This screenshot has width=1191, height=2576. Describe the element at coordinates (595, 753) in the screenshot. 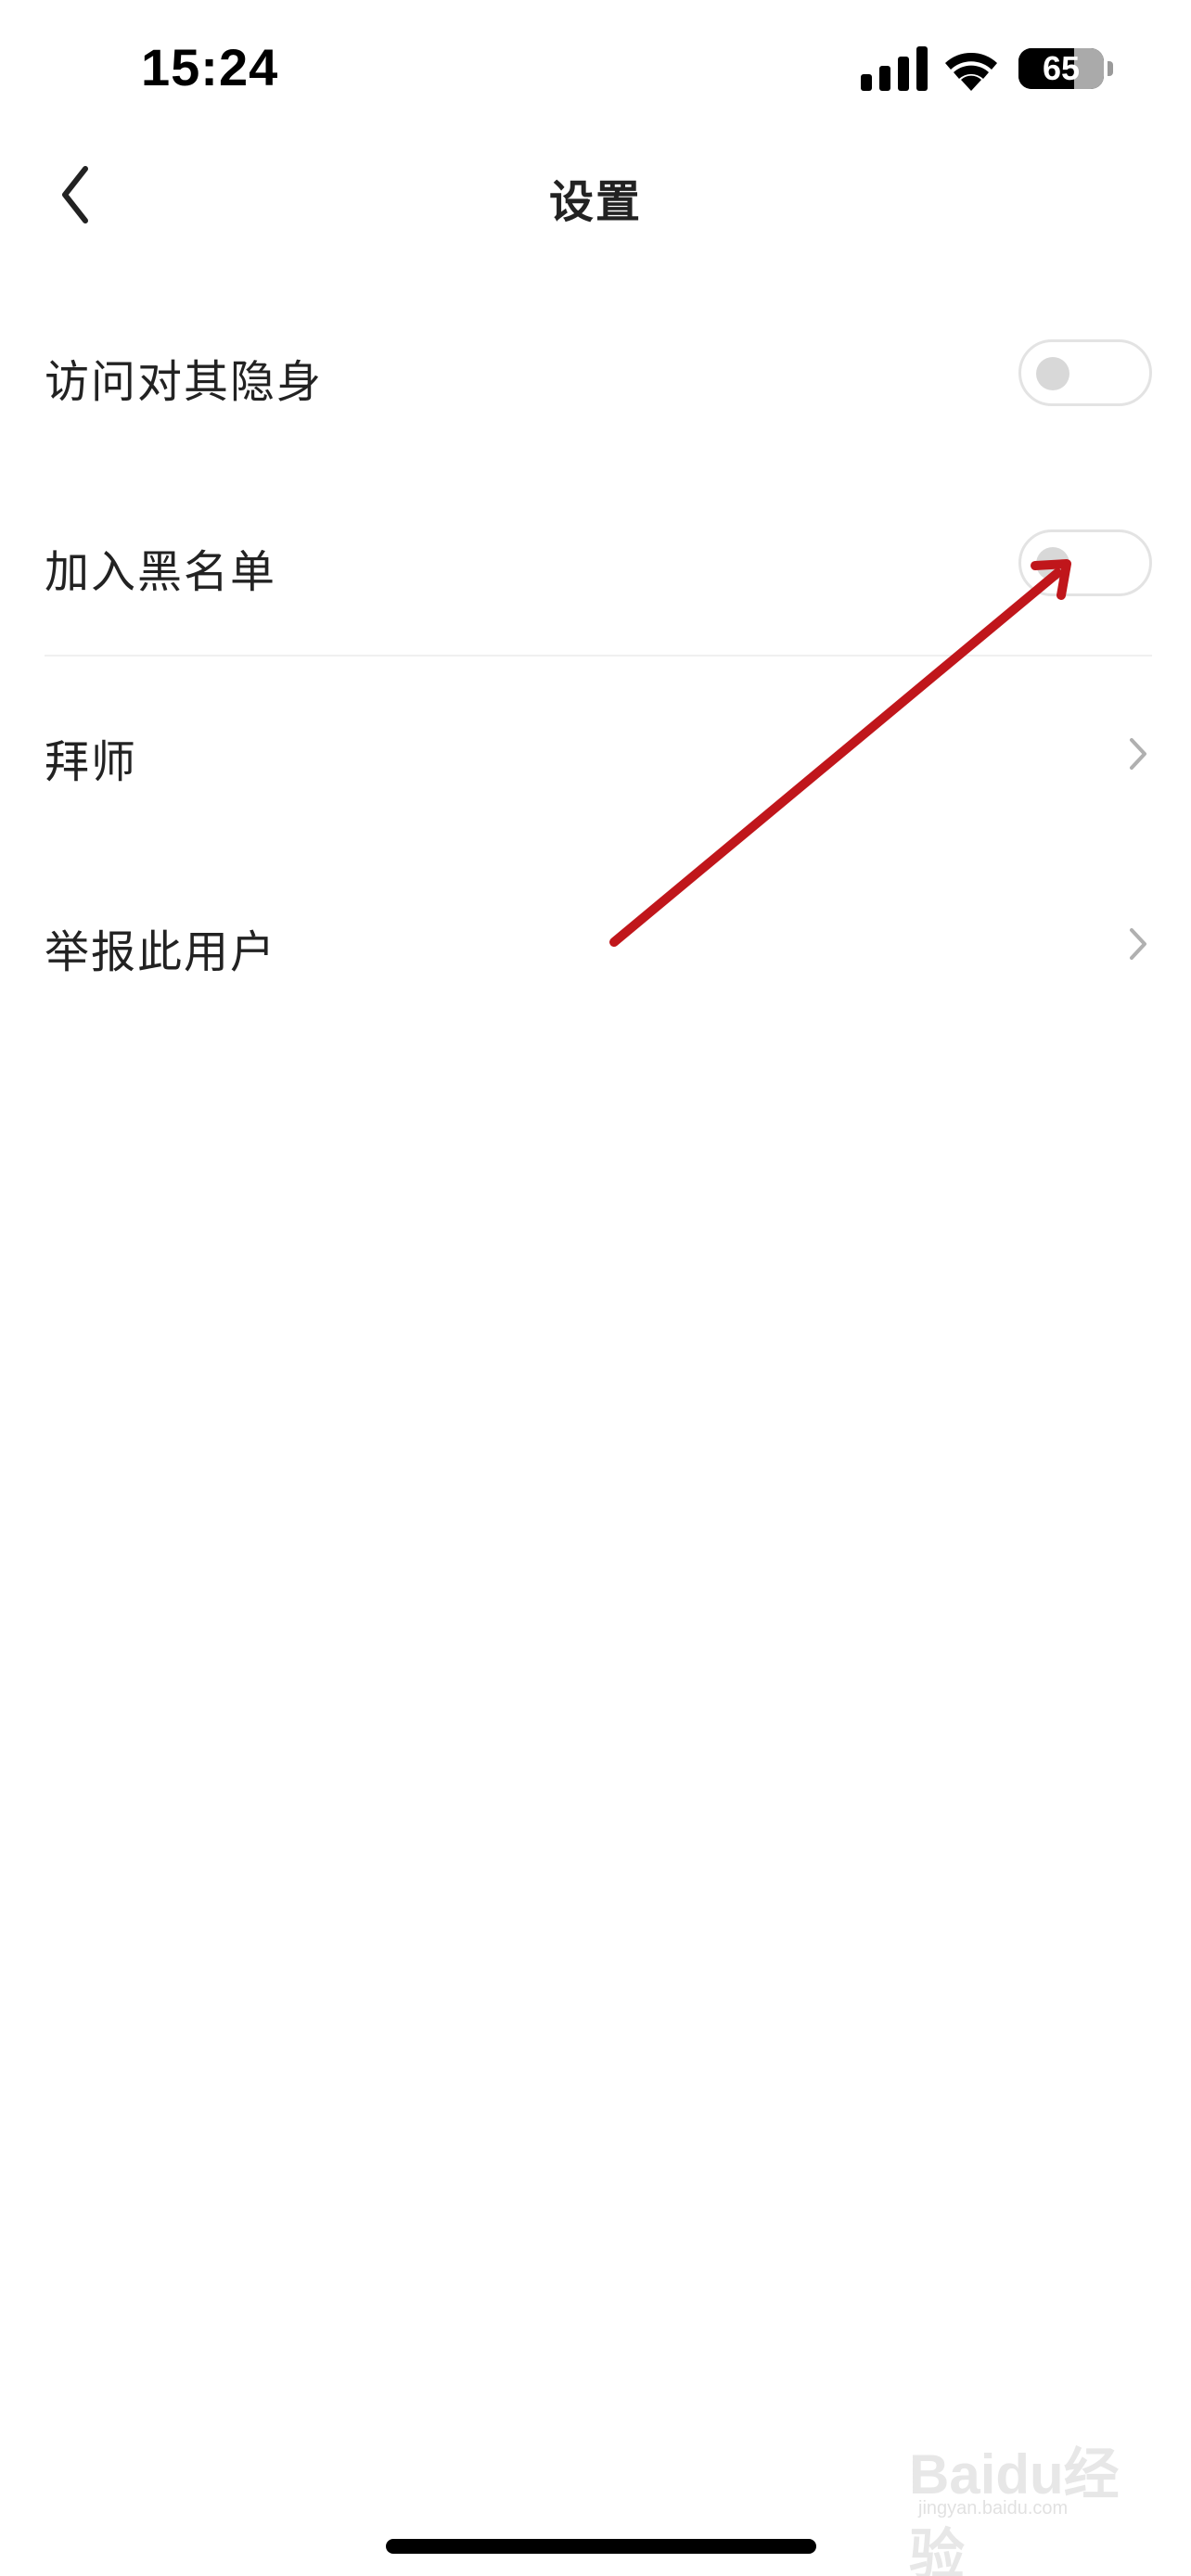

I see `setting-row-apprentice: 拜师` at that location.